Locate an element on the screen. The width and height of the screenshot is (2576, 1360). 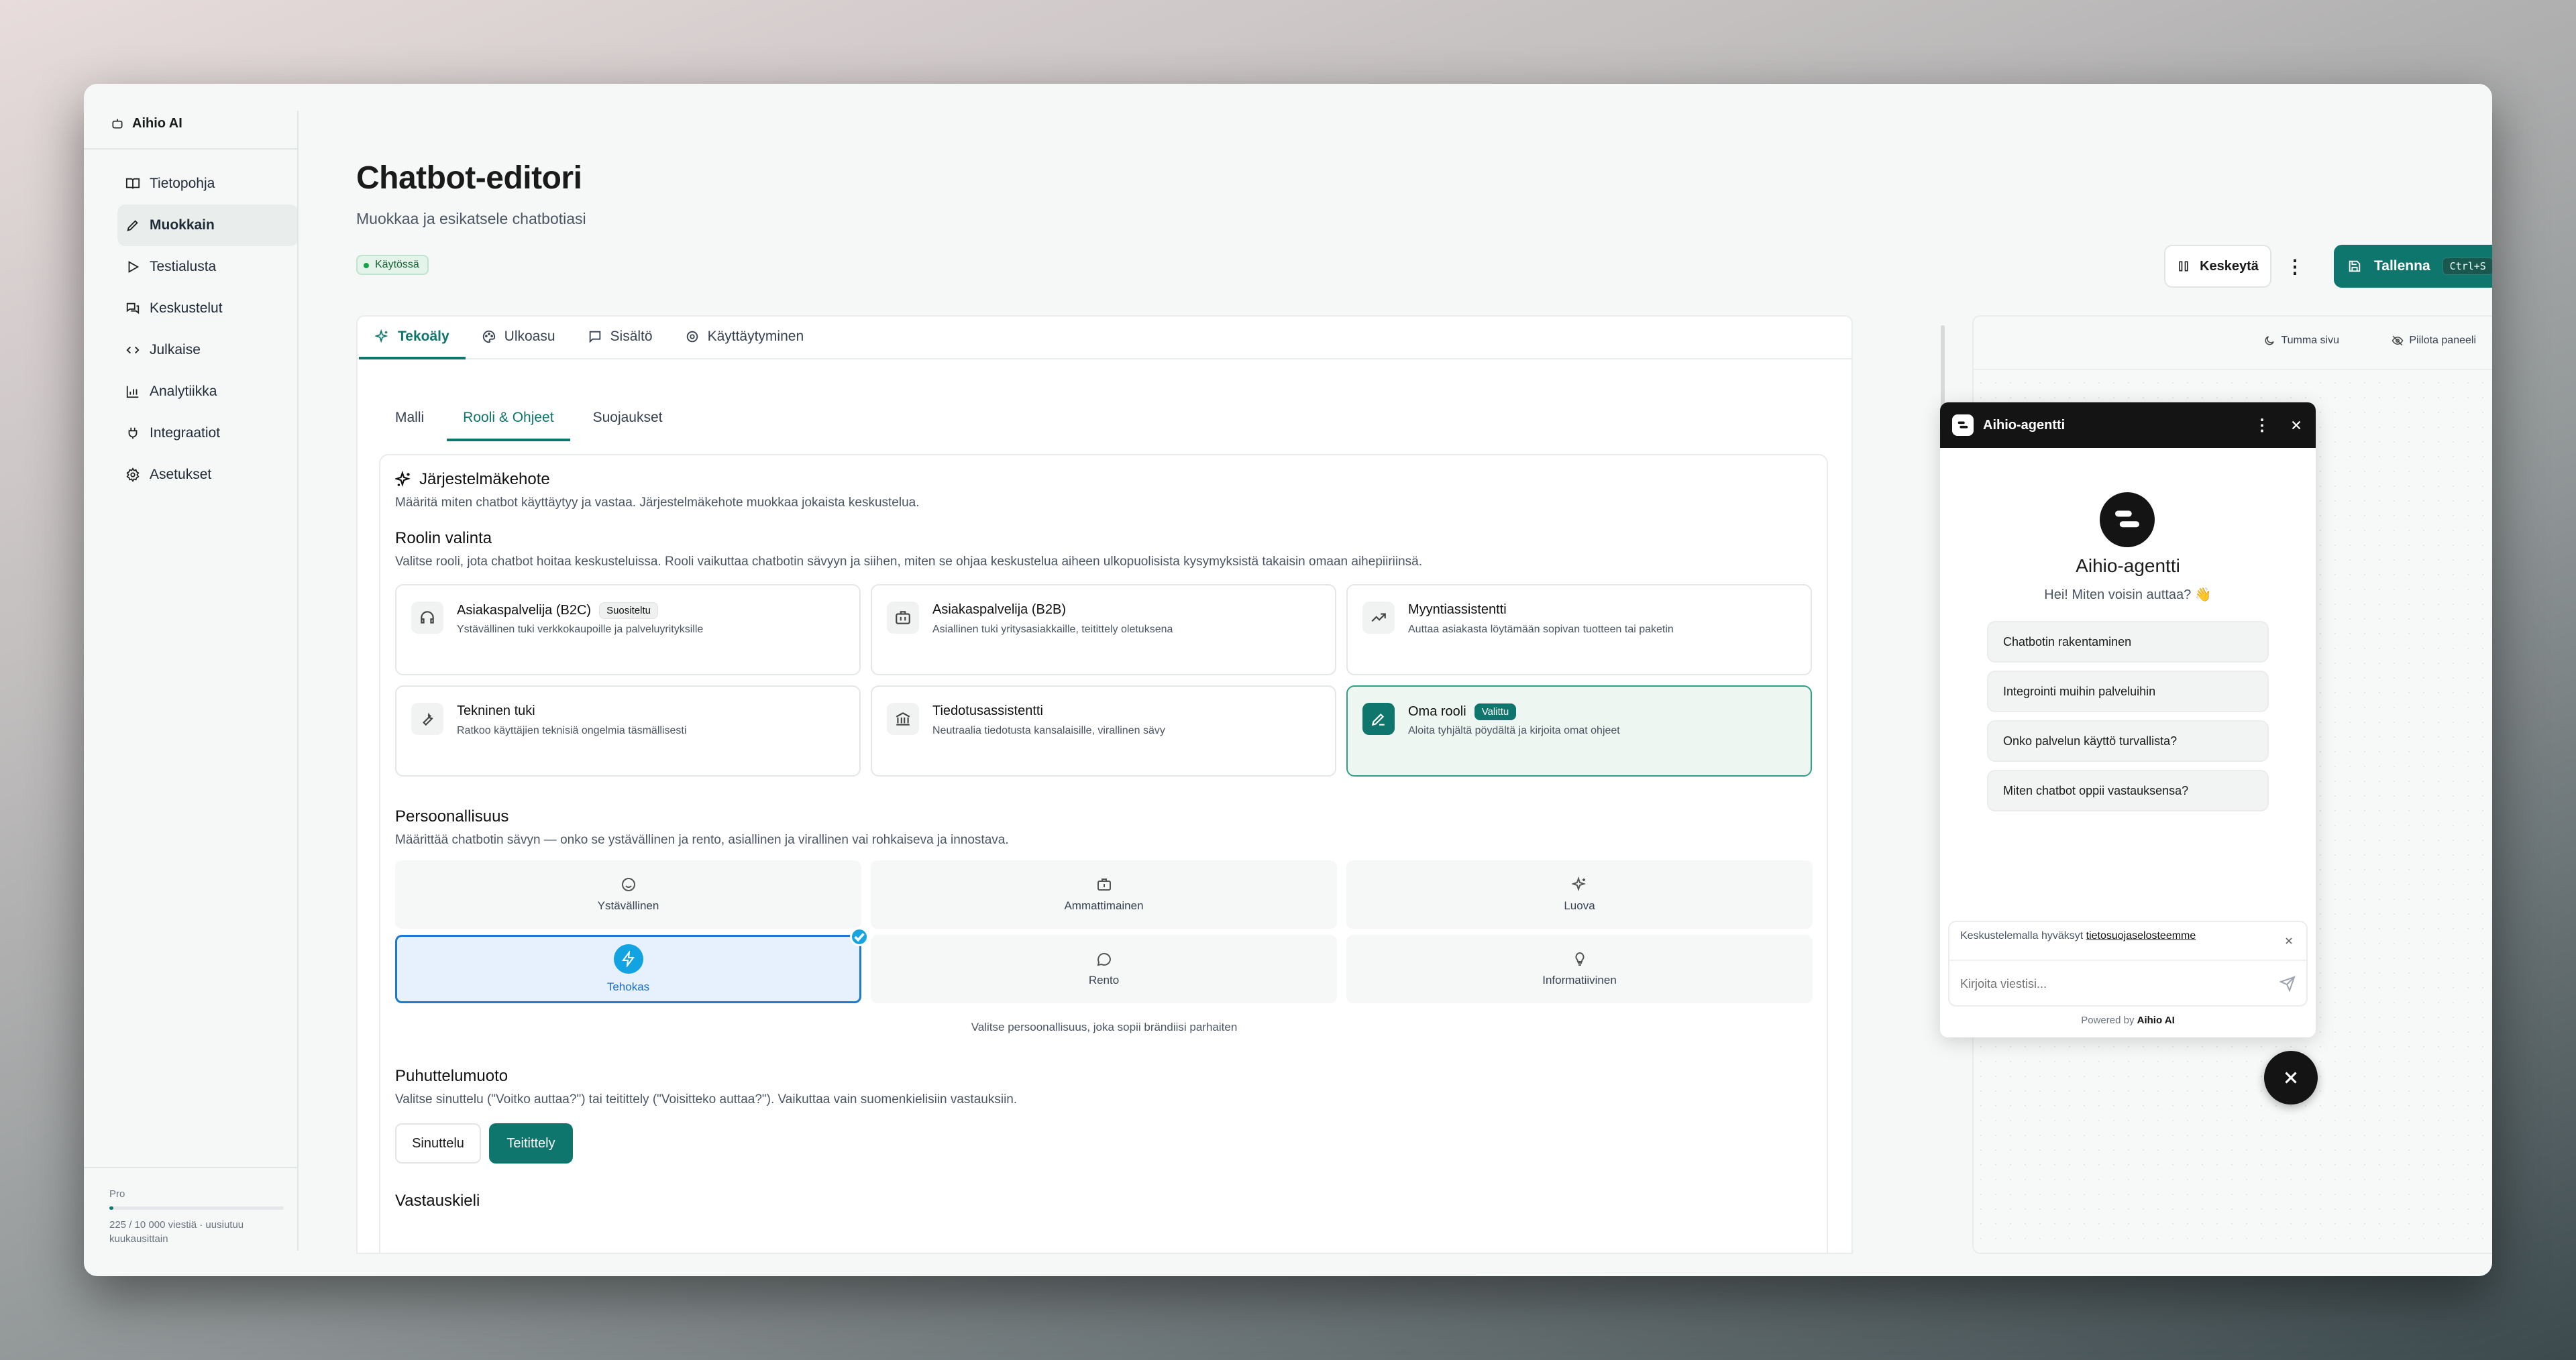
dark-page-button: Tumma sivu is located at coordinates (2301, 341).